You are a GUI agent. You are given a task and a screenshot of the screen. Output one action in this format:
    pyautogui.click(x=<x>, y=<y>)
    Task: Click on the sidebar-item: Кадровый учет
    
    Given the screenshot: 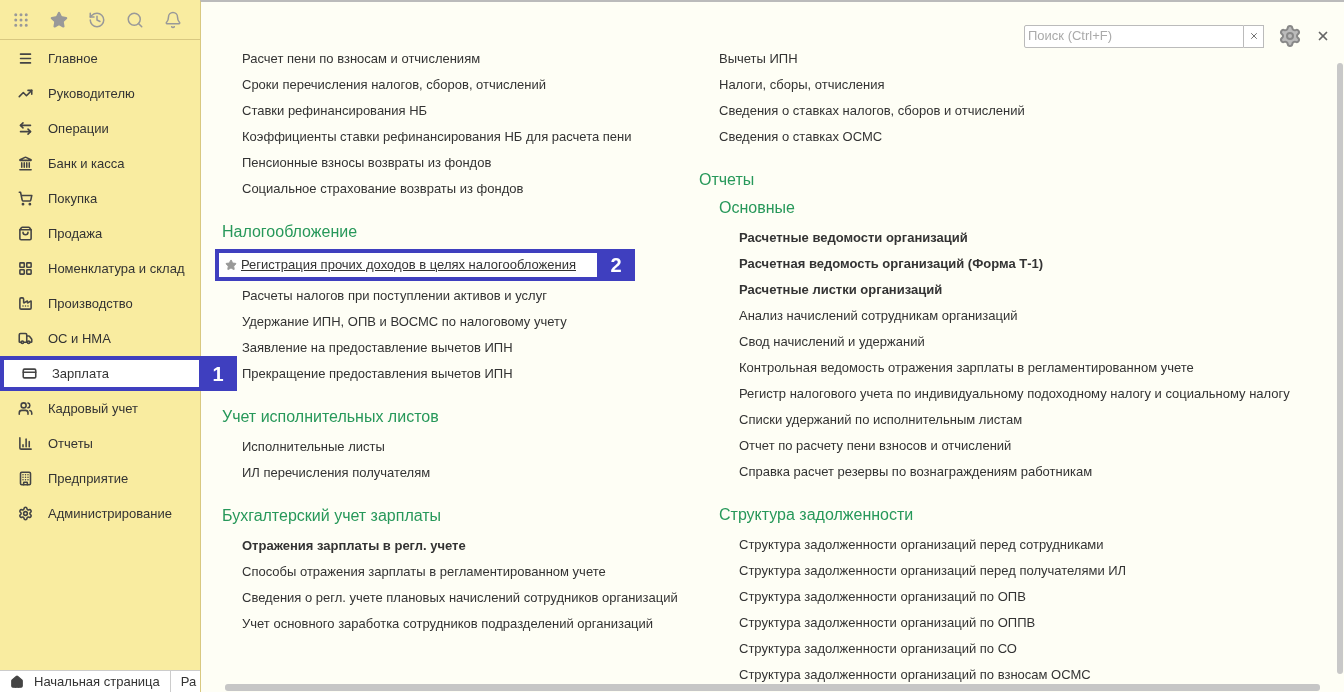 What is the action you would take?
    pyautogui.click(x=100, y=408)
    